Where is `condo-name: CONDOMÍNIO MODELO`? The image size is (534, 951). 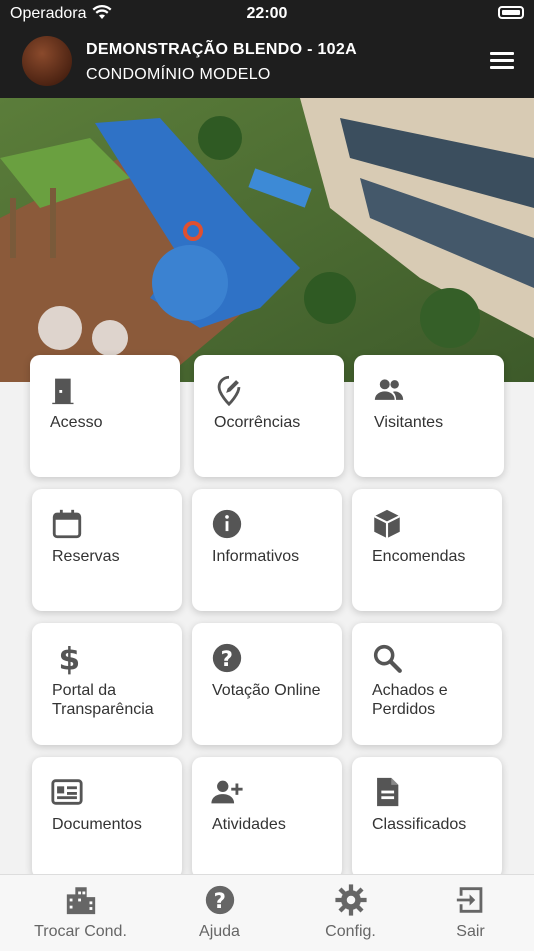
condo-name: CONDOMÍNIO MODELO is located at coordinates (178, 74).